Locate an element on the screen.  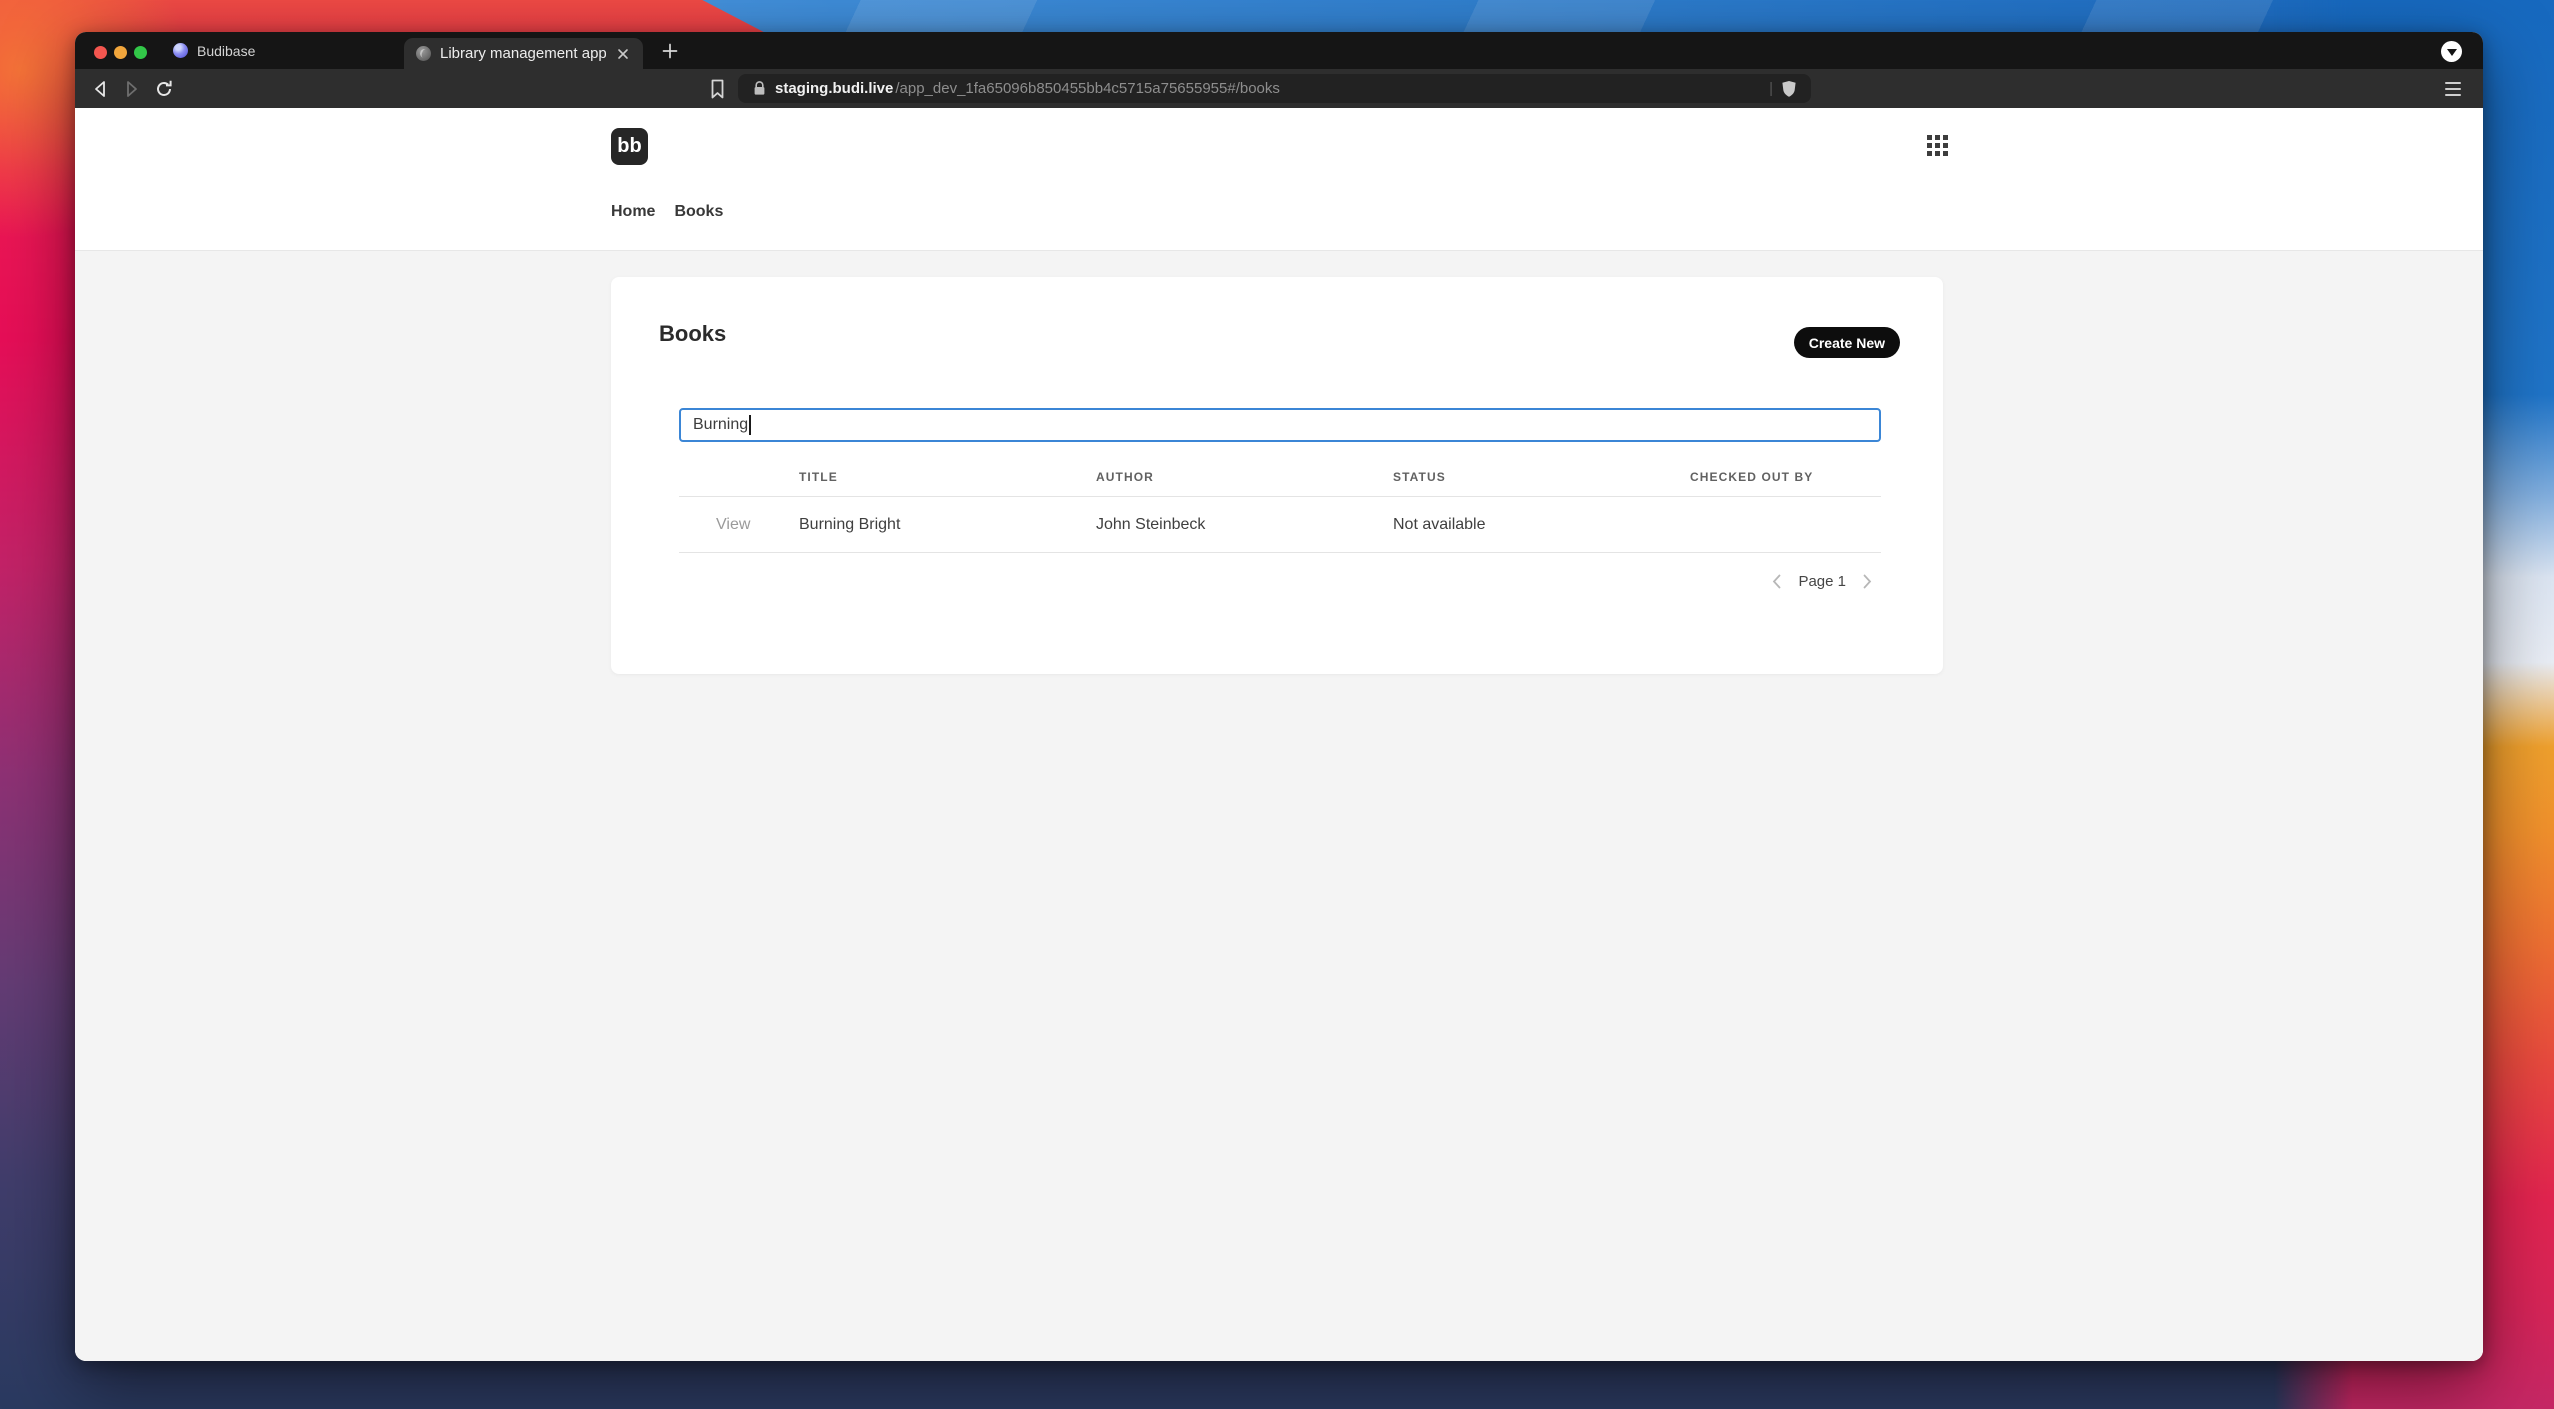
back-icon is located at coordinates (99, 88).